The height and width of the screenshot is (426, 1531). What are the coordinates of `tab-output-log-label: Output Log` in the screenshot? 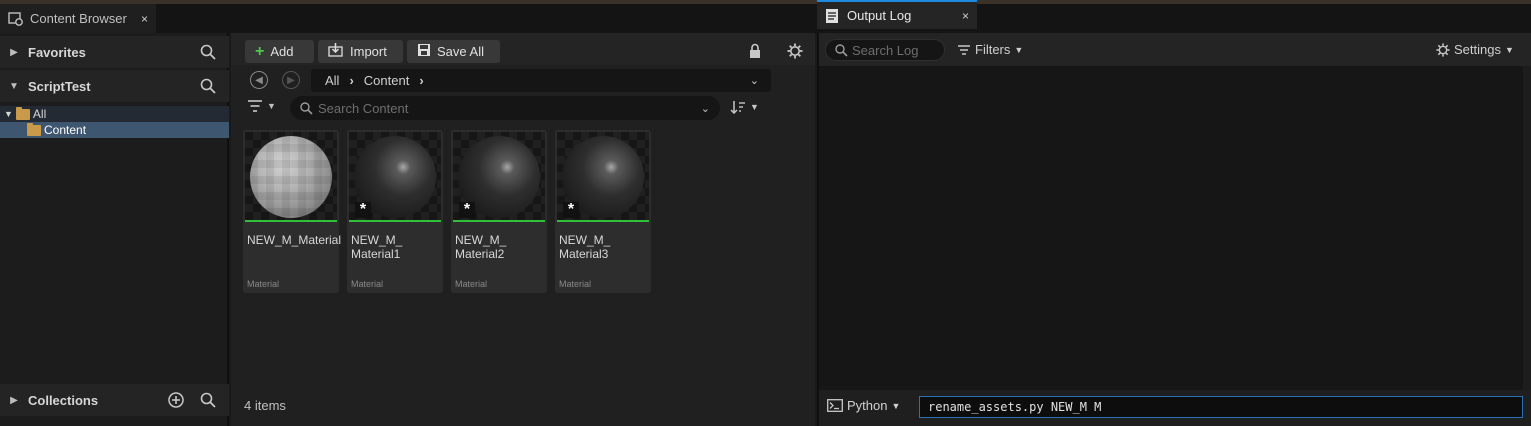 It's located at (879, 15).